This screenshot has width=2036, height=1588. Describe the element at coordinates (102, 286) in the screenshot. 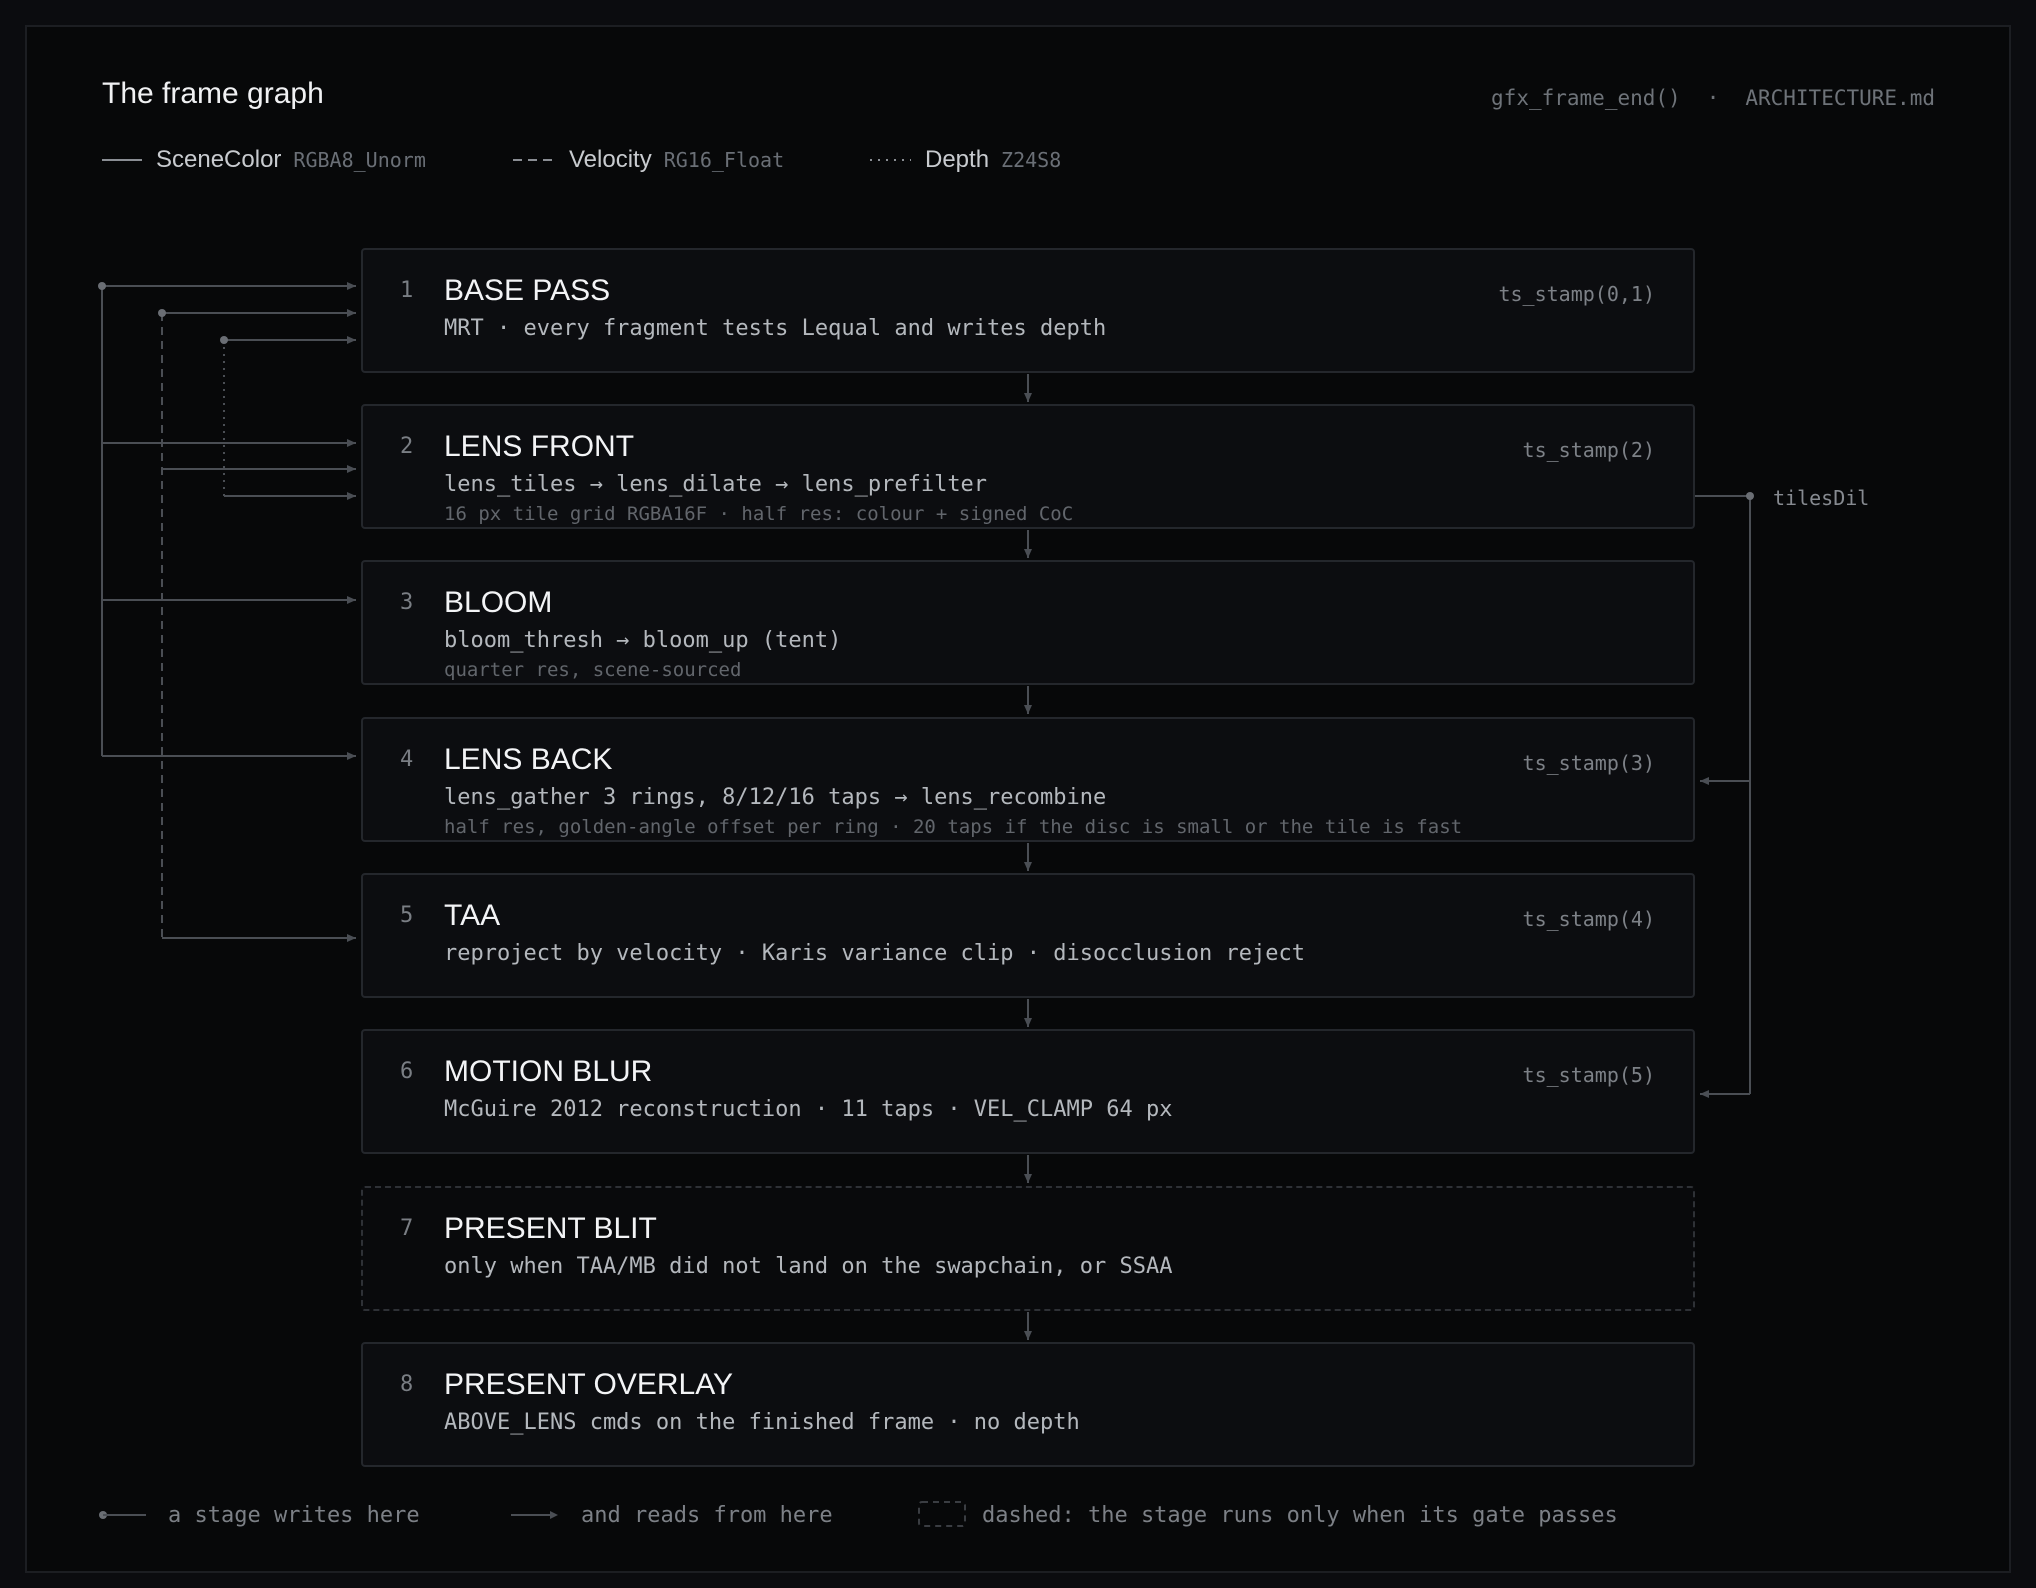

I see `scenecolor-write-dot` at that location.